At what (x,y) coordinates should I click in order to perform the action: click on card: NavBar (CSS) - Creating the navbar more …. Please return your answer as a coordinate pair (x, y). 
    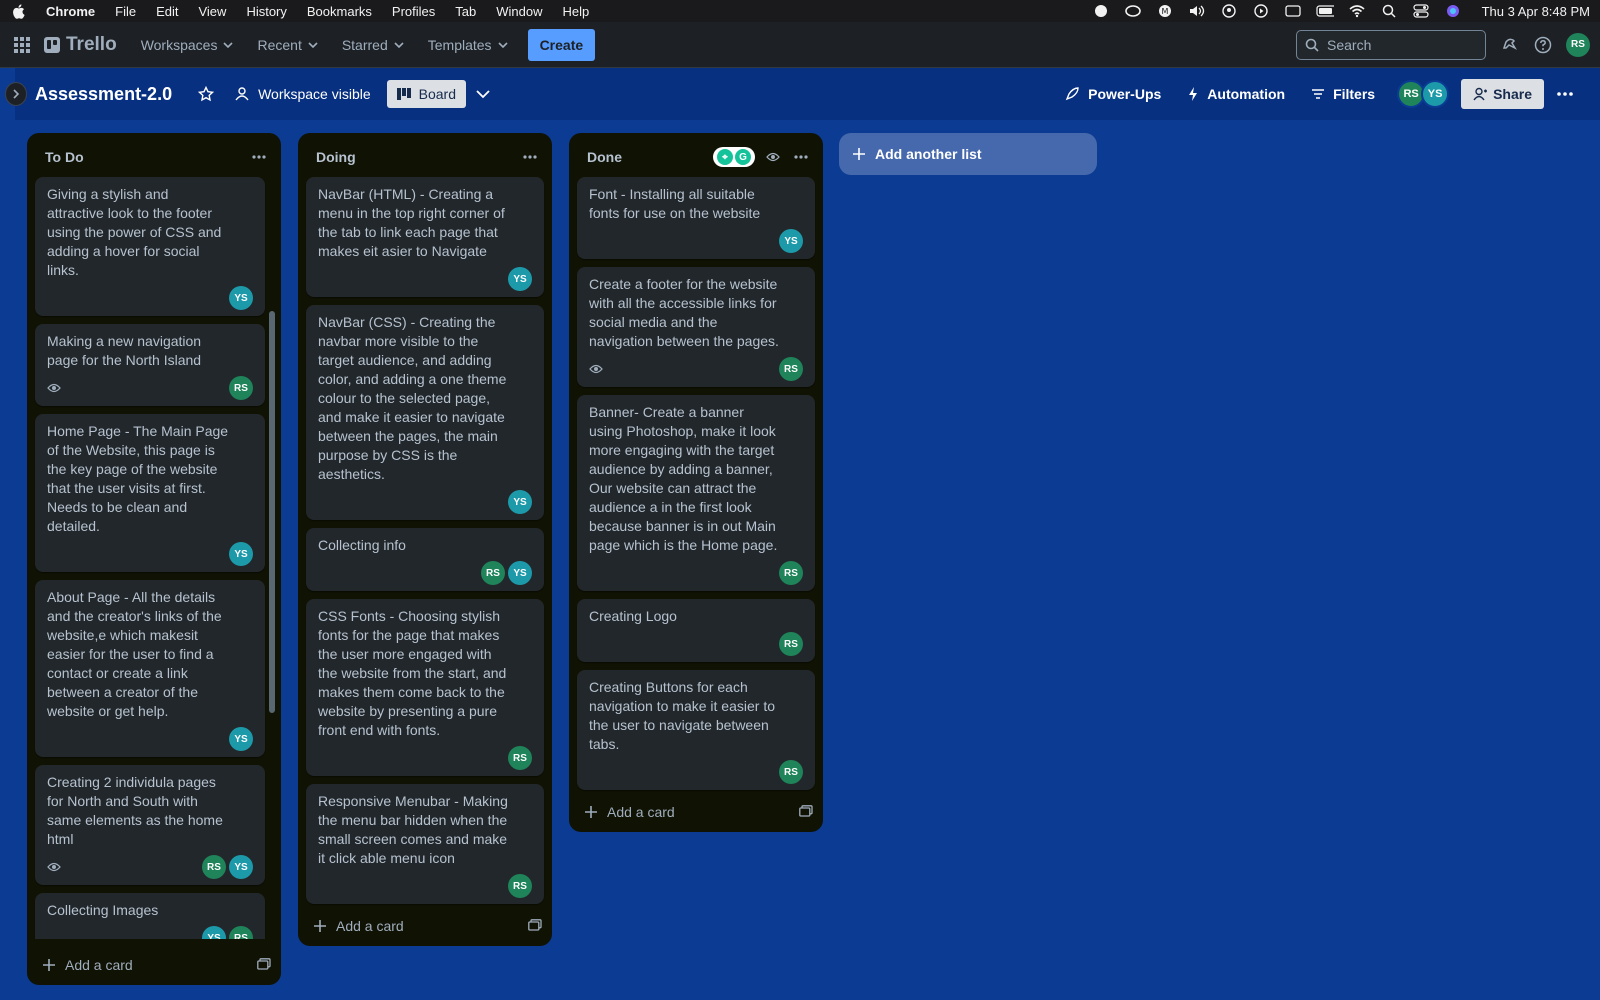
    Looking at the image, I should click on (425, 412).